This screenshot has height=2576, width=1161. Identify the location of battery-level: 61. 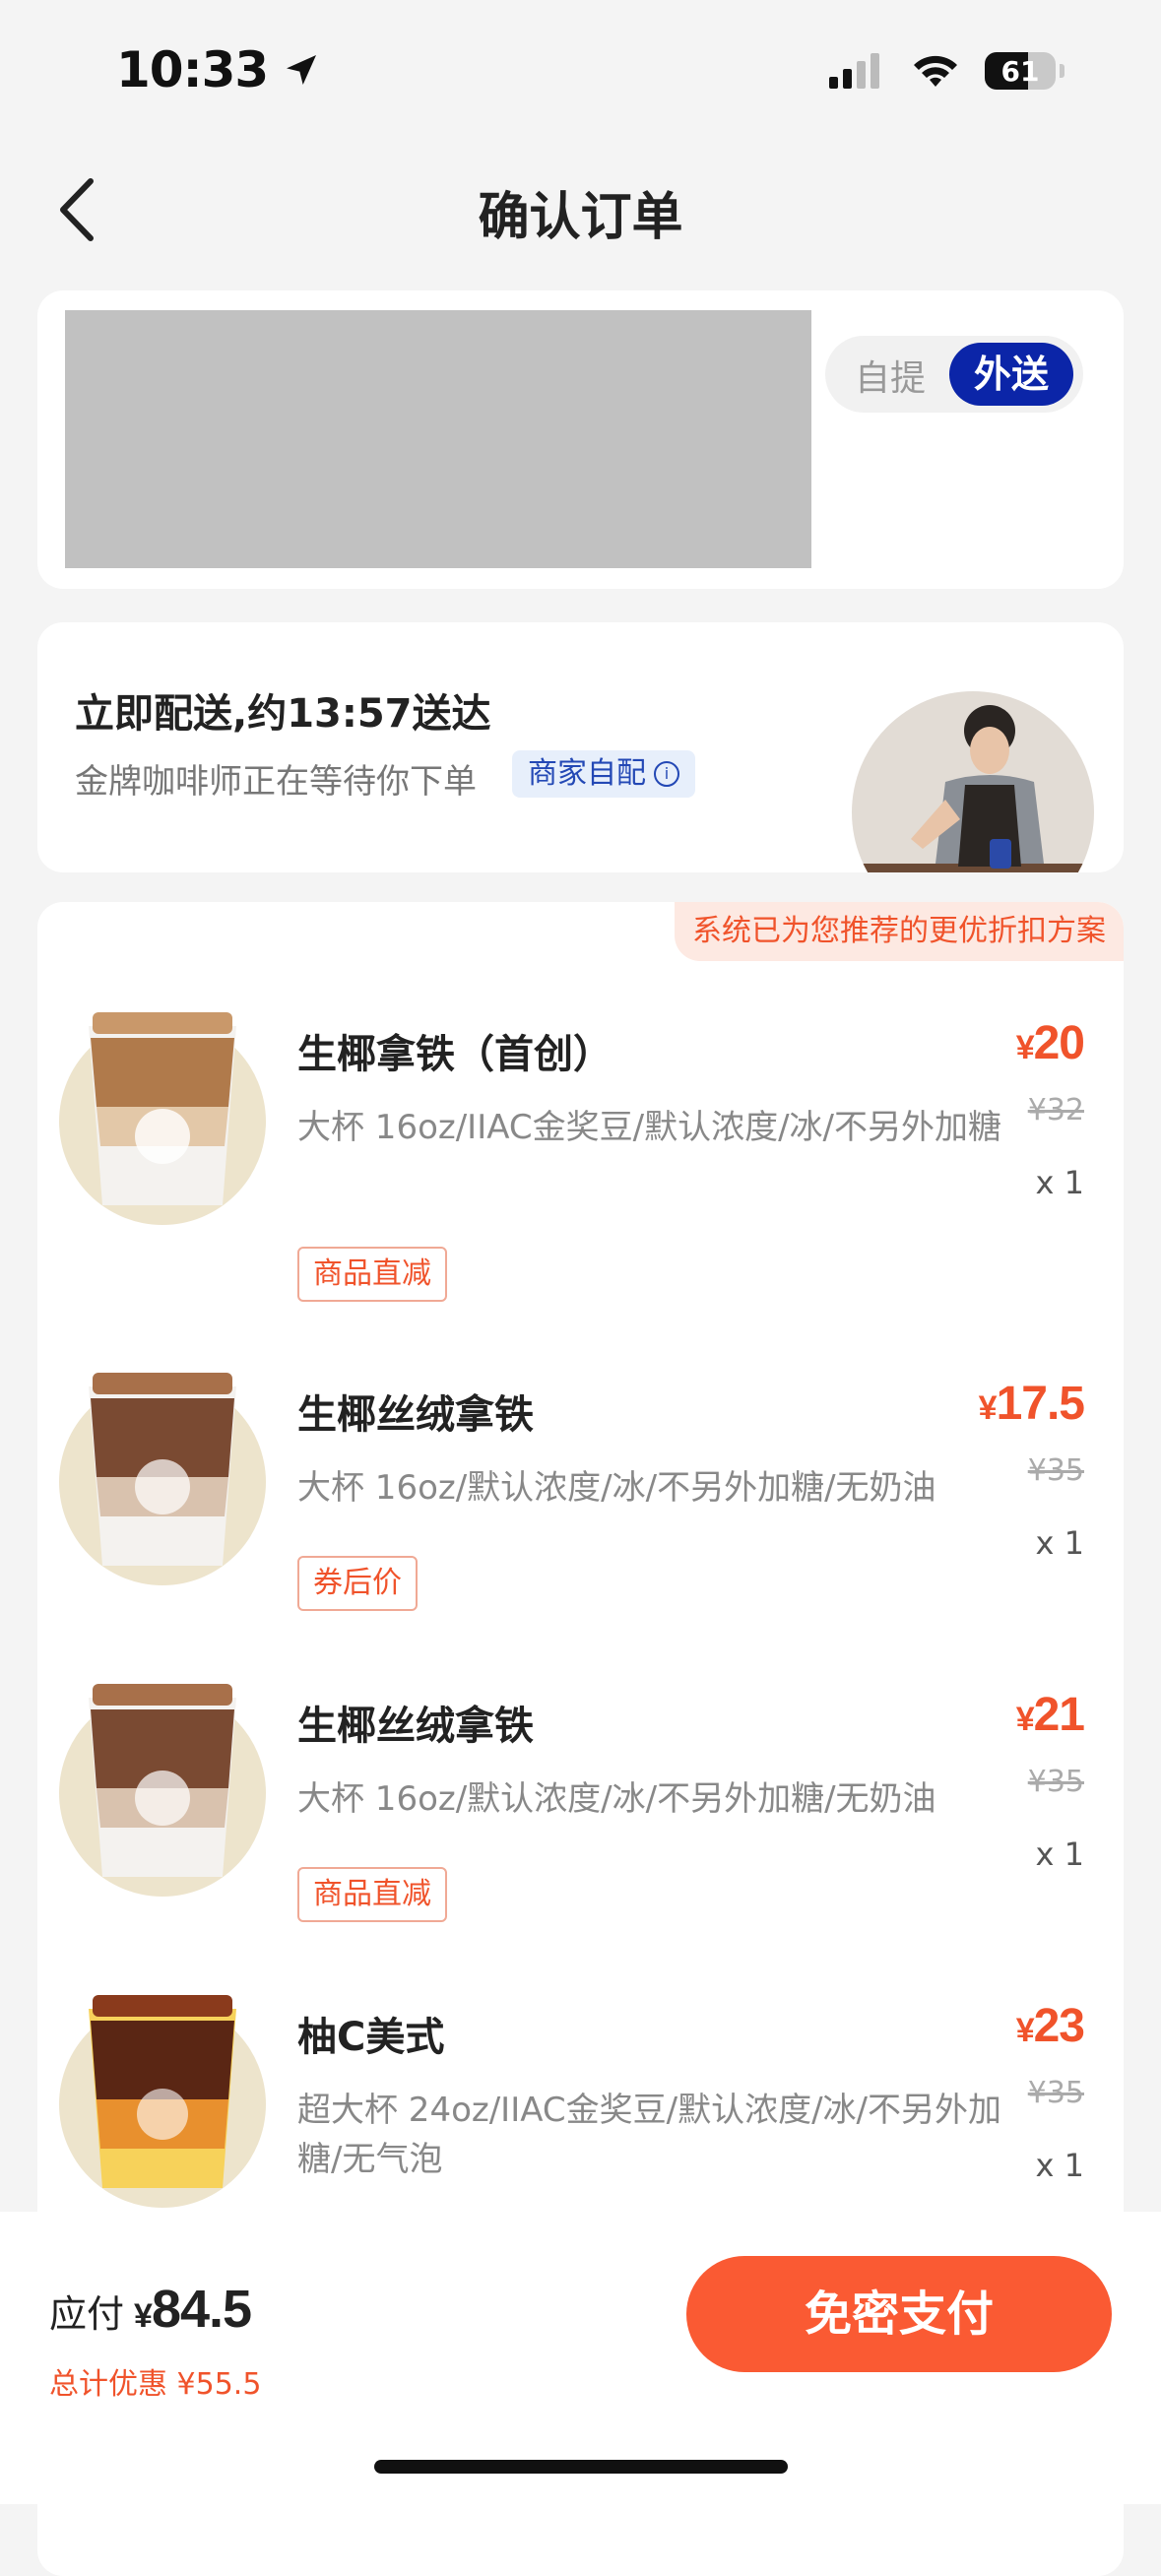
(1020, 71).